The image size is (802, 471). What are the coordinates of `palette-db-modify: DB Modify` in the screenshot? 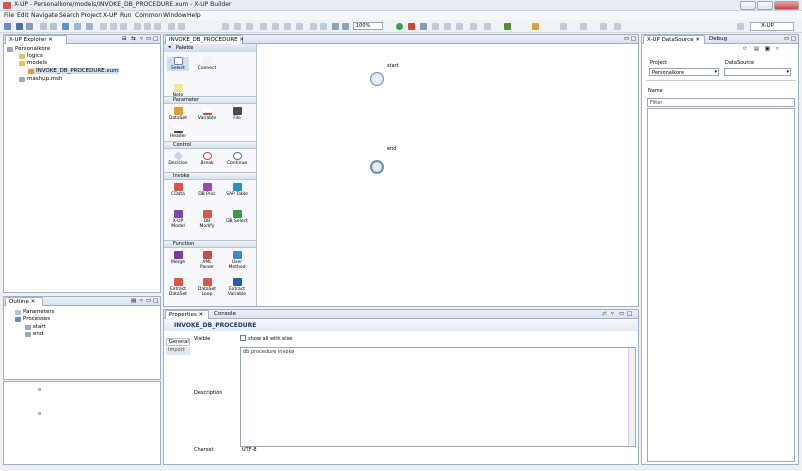 It's located at (207, 219).